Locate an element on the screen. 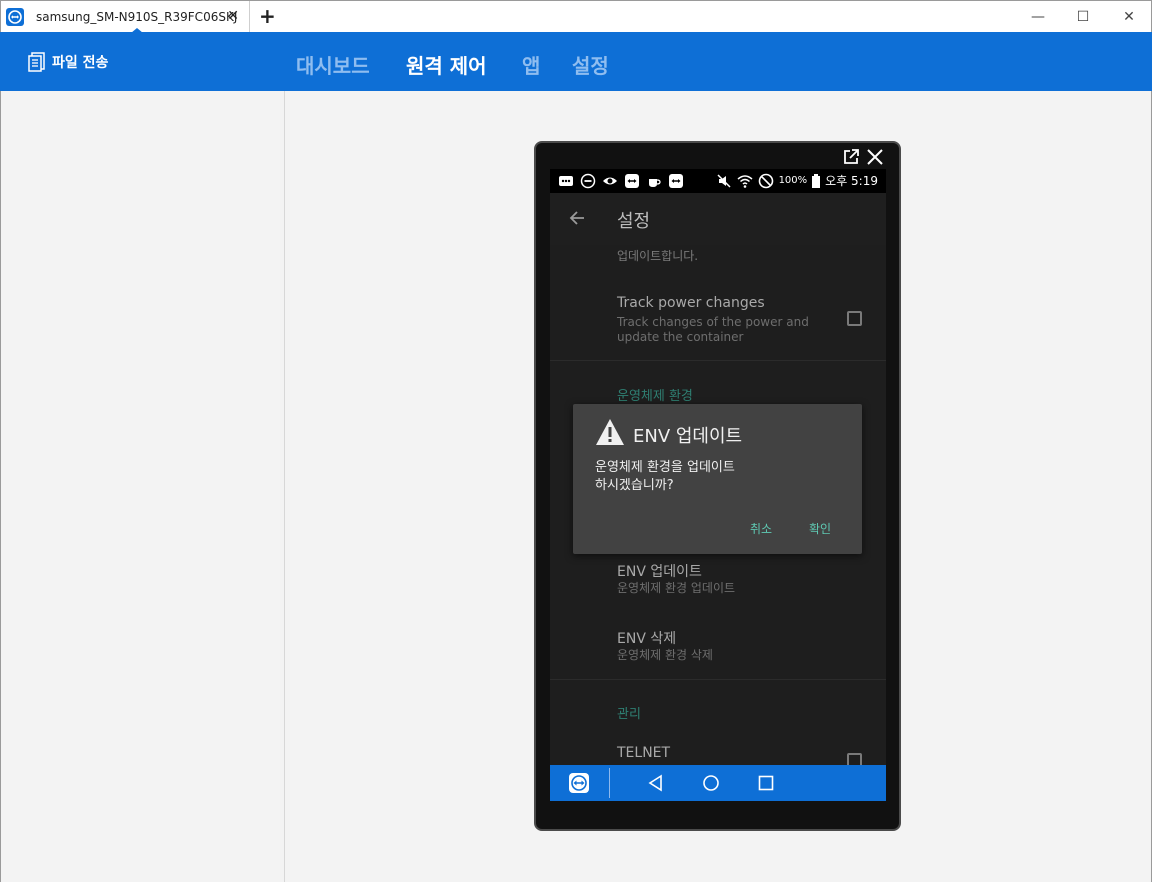  tab-settings: 설정 is located at coordinates (590, 64).